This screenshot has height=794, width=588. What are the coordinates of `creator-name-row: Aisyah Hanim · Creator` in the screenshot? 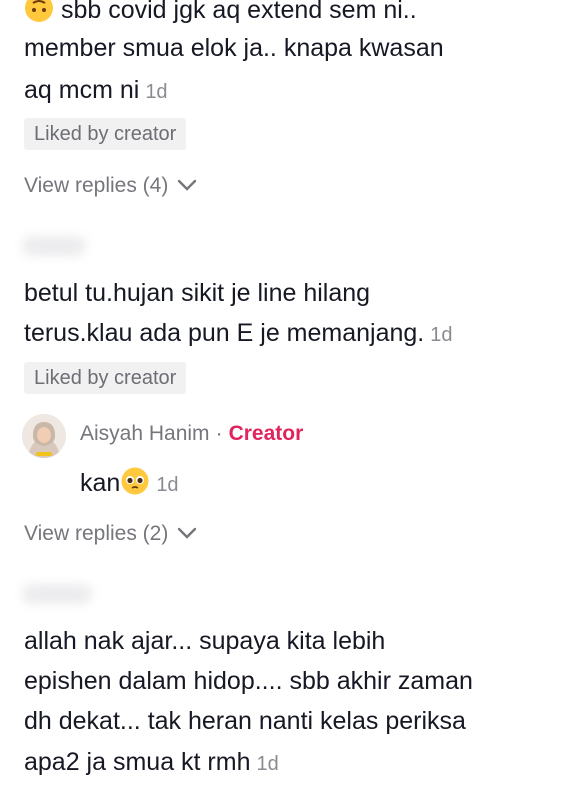 It's located at (191, 434).